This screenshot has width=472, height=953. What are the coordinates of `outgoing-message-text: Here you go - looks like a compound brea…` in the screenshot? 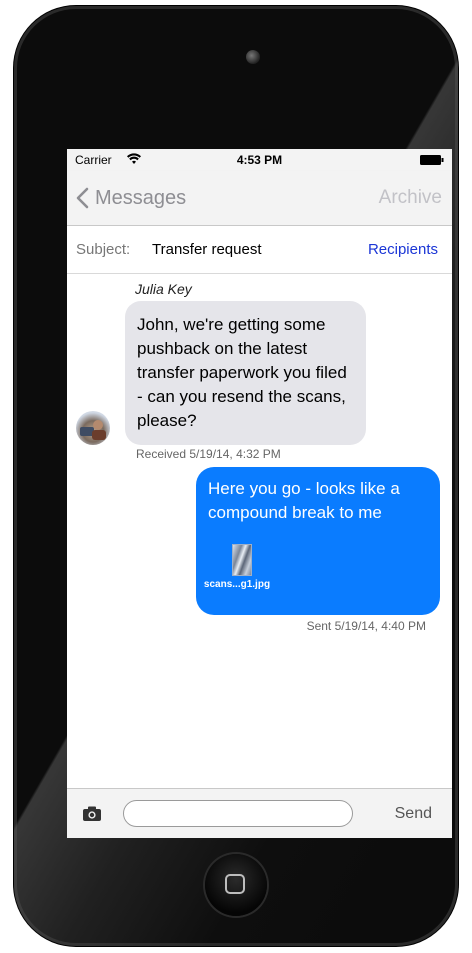 It's located at (304, 500).